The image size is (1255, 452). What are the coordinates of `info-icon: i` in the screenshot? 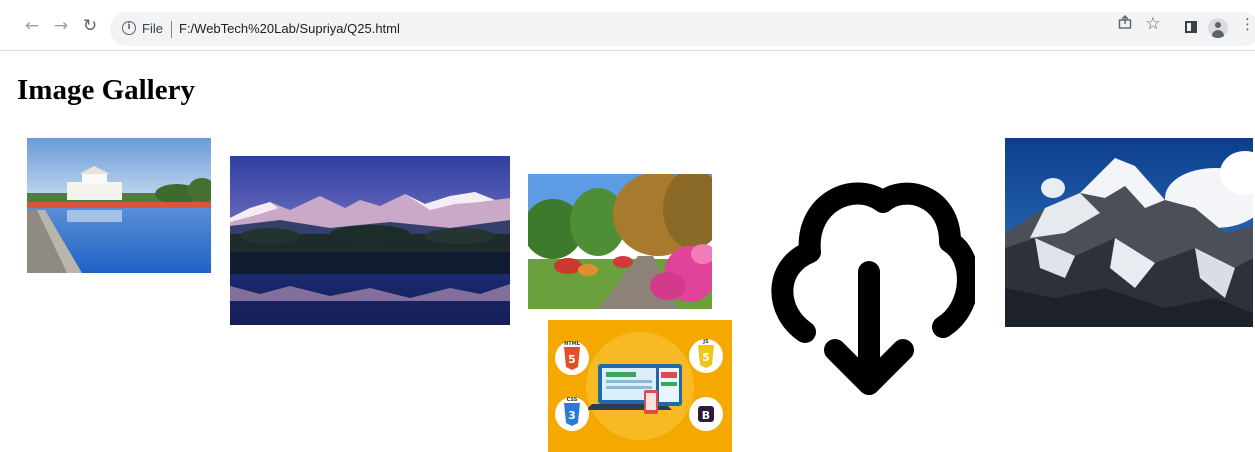 It's located at (129, 28).